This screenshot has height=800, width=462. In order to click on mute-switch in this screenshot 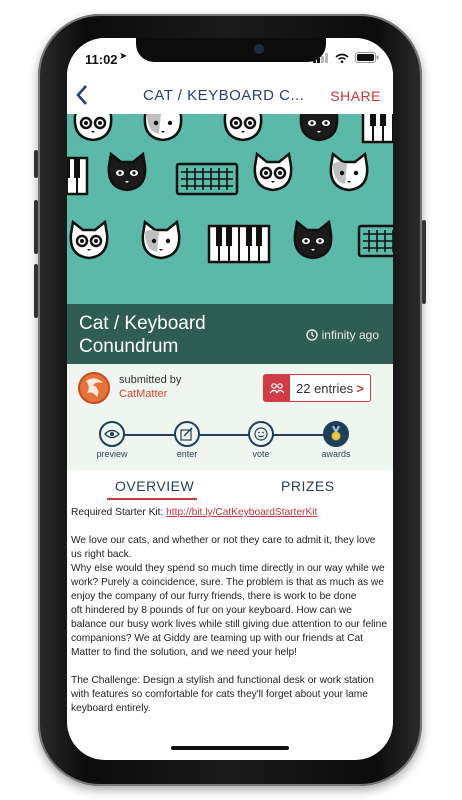, I will do `click(36, 164)`.